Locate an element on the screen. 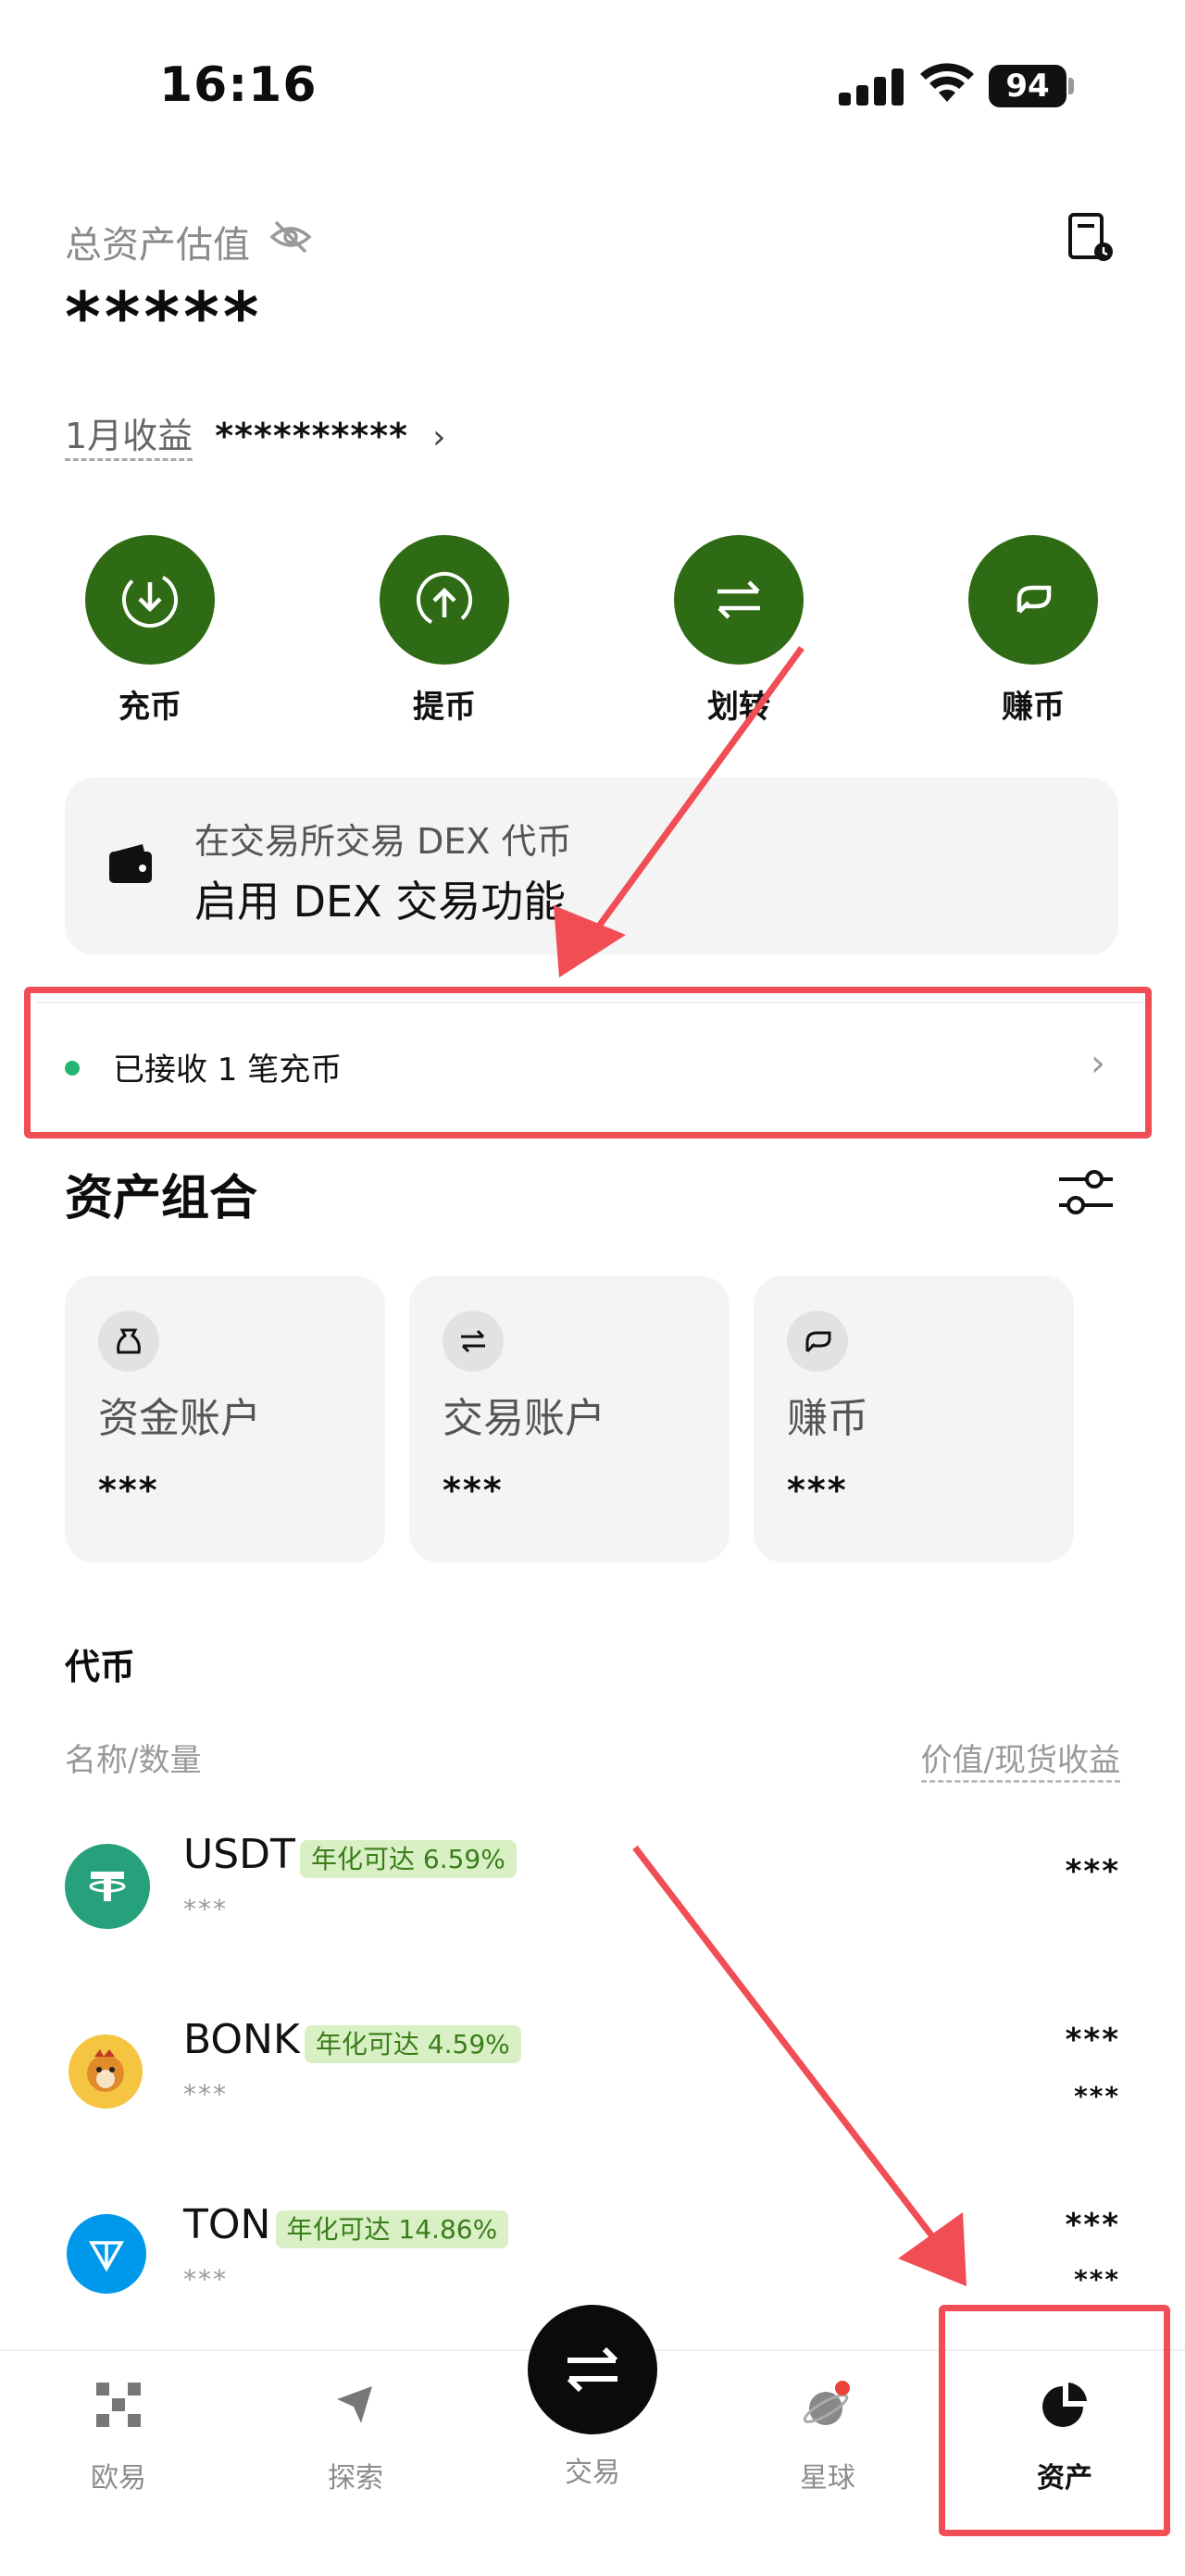  account-name: 交易账户 is located at coordinates (524, 1418).